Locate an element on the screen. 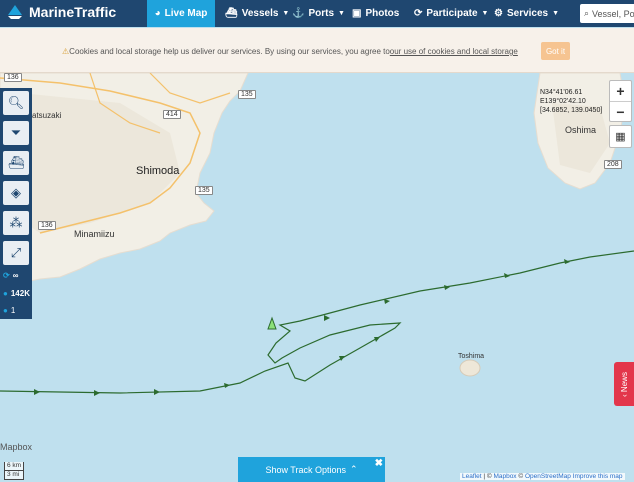  nav-services: ⚙ Services ▼ is located at coordinates (526, 13).